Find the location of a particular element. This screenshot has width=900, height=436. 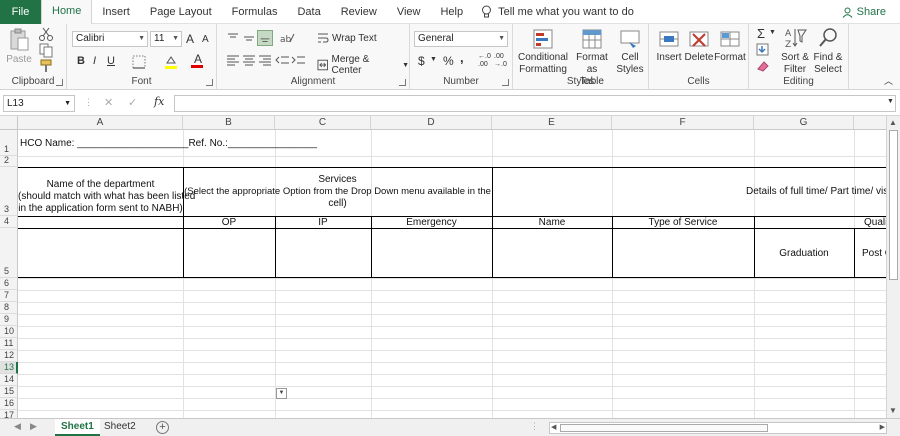

horizontal-scrollbar: ◀ ▶ is located at coordinates (718, 428).